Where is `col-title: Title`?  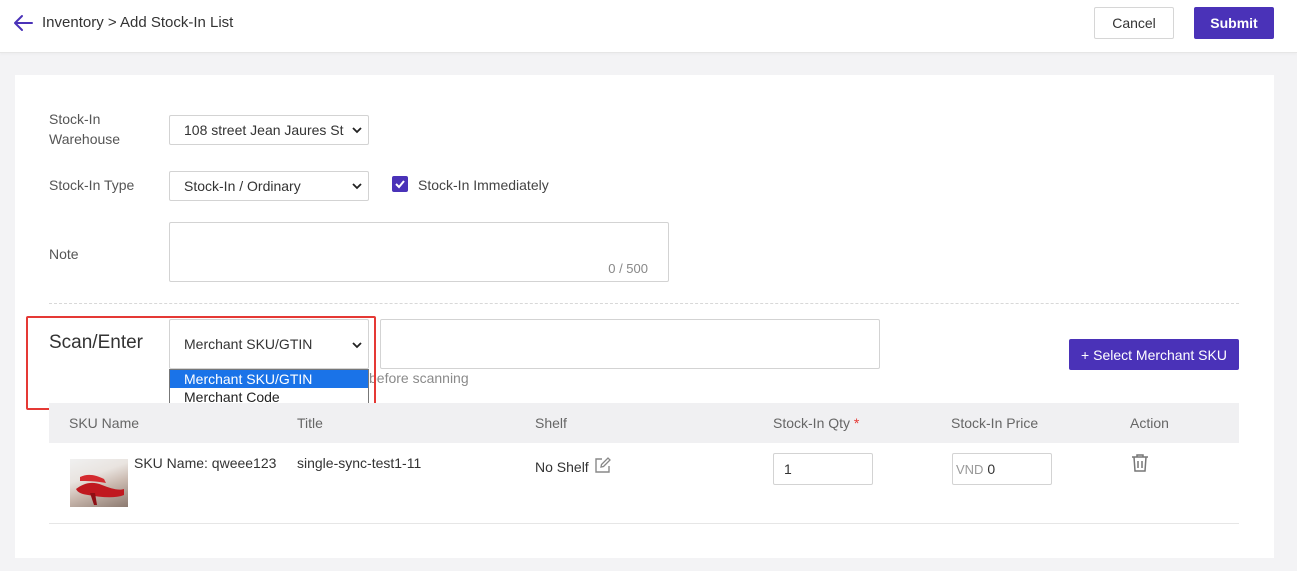 col-title: Title is located at coordinates (310, 423).